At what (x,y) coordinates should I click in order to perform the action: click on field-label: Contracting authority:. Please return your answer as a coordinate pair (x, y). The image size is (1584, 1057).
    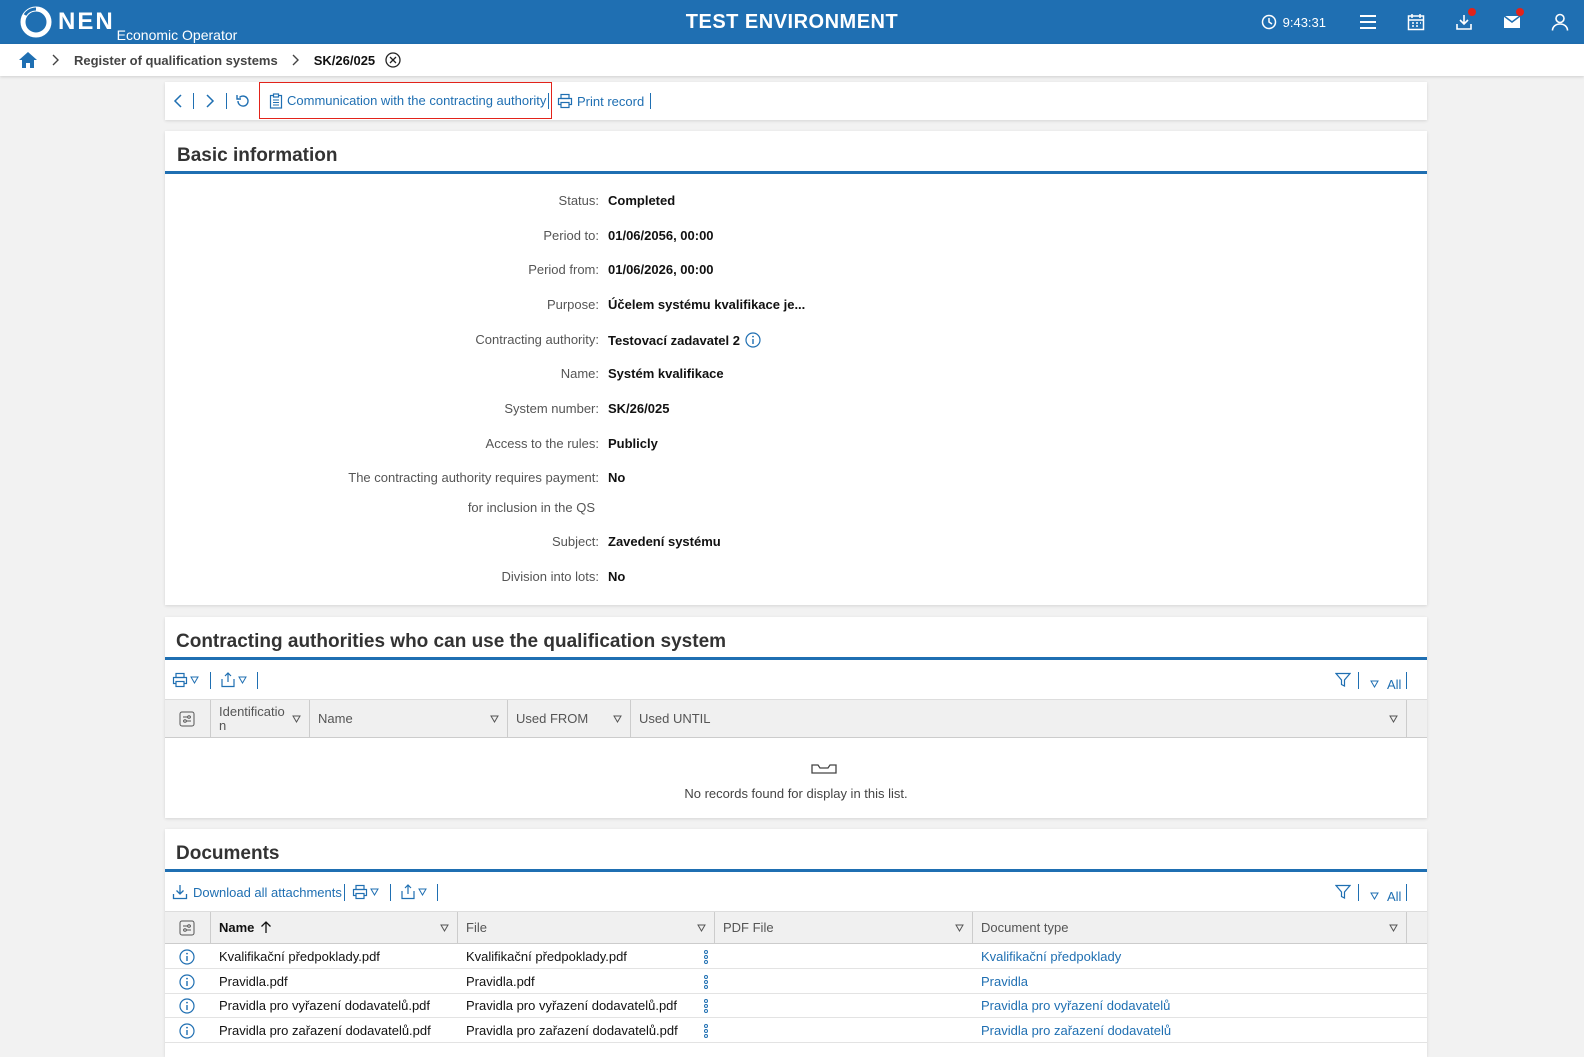
    Looking at the image, I should click on (537, 339).